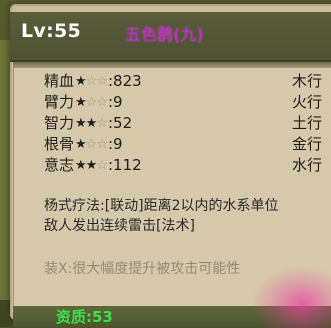  I want to click on stat-row: 精血★☆☆:823, so click(93, 81).